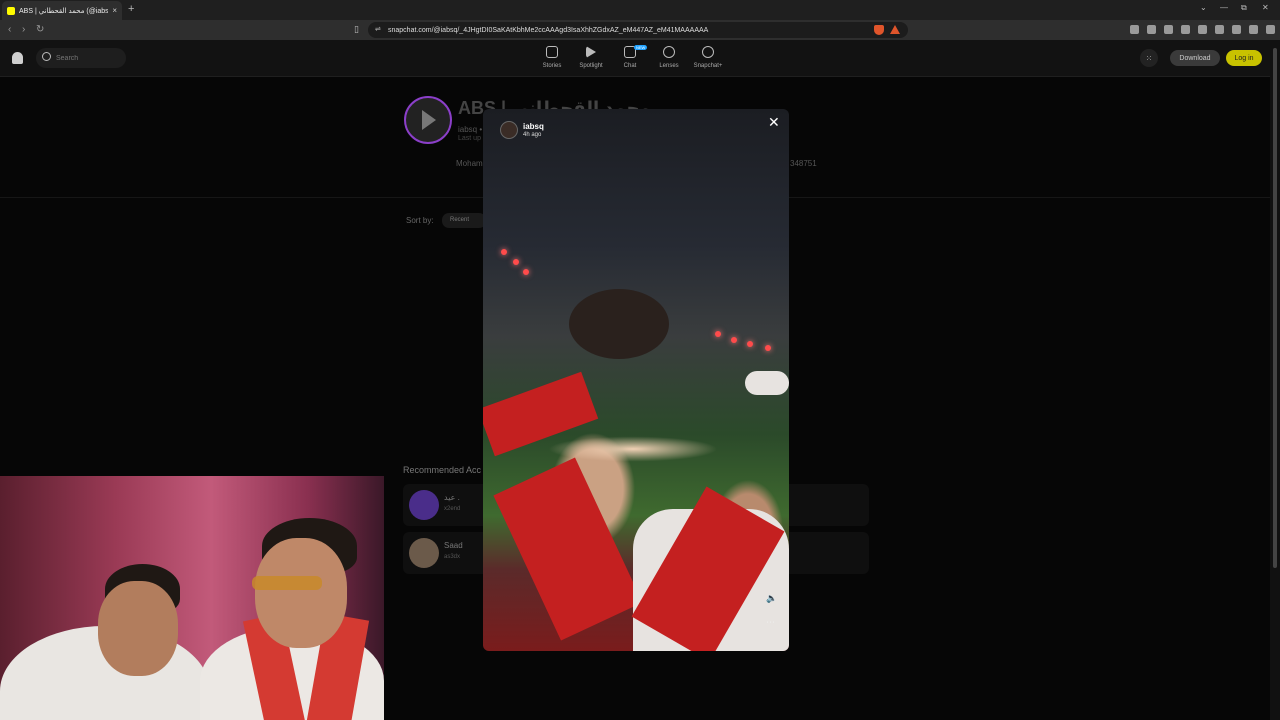  Describe the element at coordinates (452, 509) in the screenshot. I see `recommended-username: x2end` at that location.